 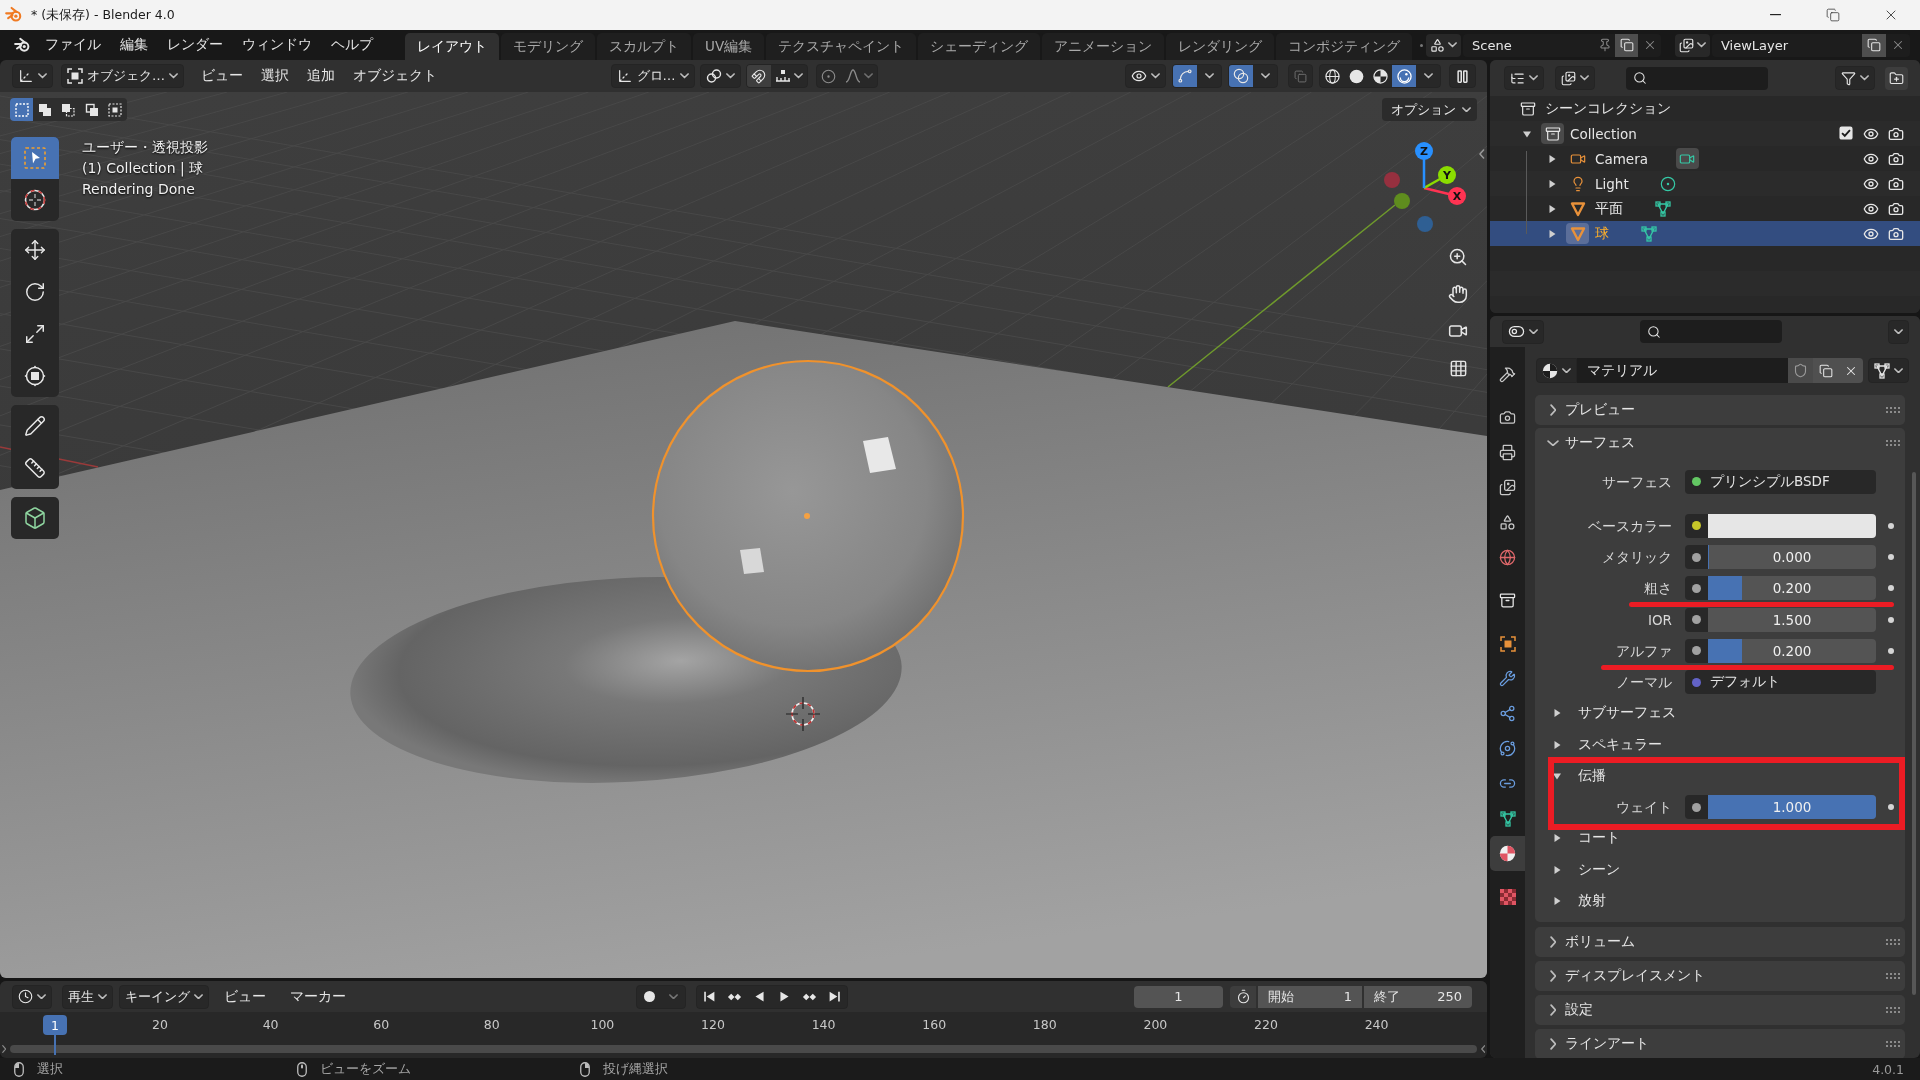 What do you see at coordinates (1792, 619) in the screenshot?
I see `number-field: 1.500` at bounding box center [1792, 619].